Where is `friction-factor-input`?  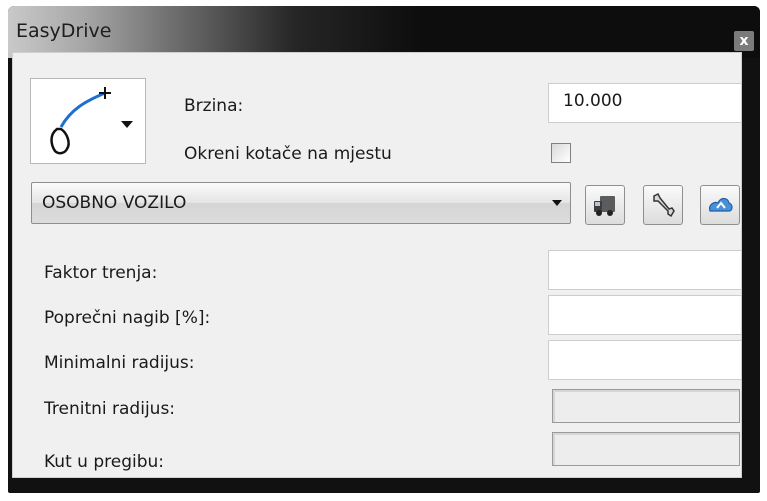 friction-factor-input is located at coordinates (645, 270).